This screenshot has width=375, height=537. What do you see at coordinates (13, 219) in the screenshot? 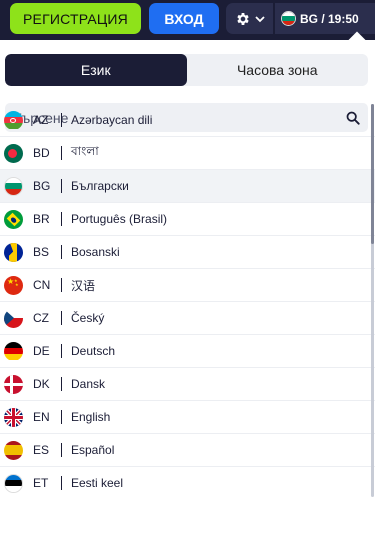
I see `brazil-flag-icon` at bounding box center [13, 219].